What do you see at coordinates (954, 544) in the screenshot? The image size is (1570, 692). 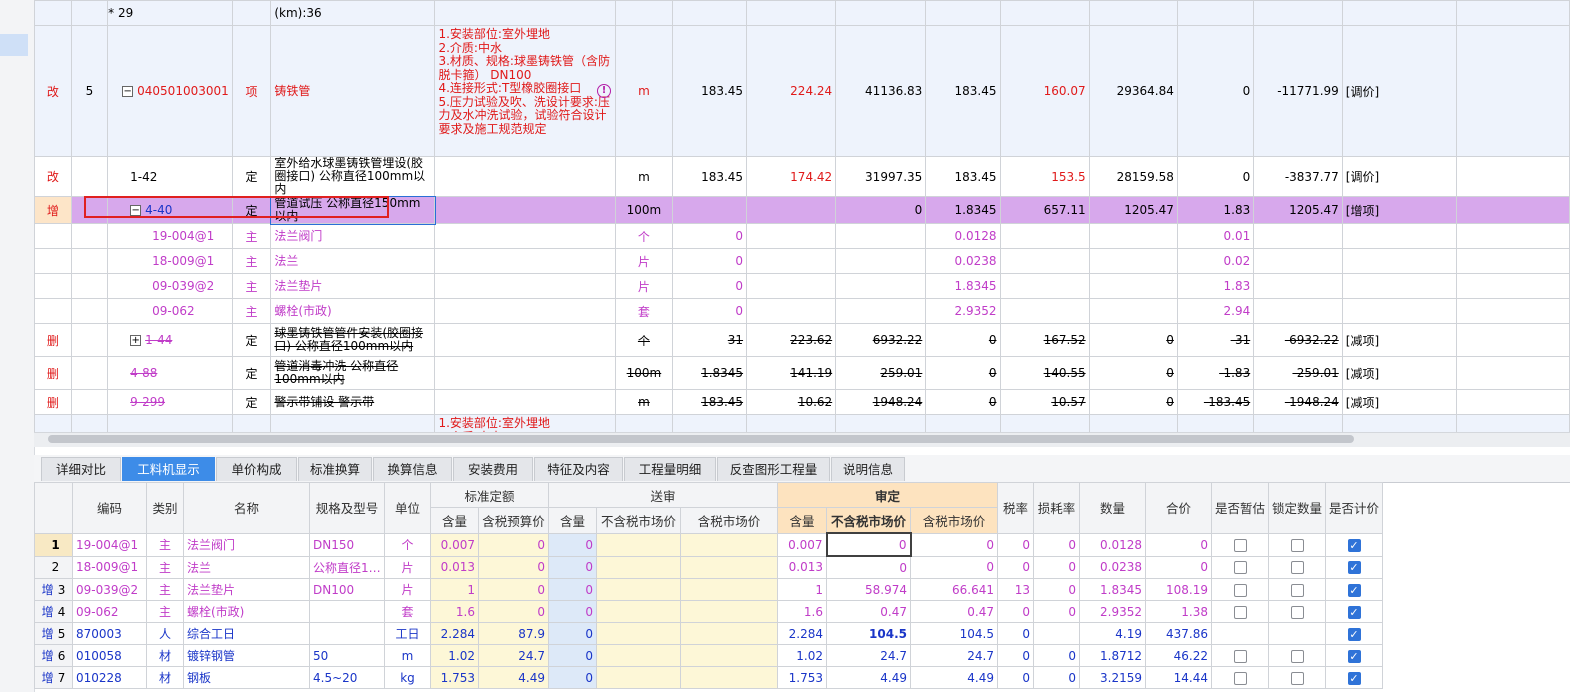 I see `aud-tax-price: 0` at bounding box center [954, 544].